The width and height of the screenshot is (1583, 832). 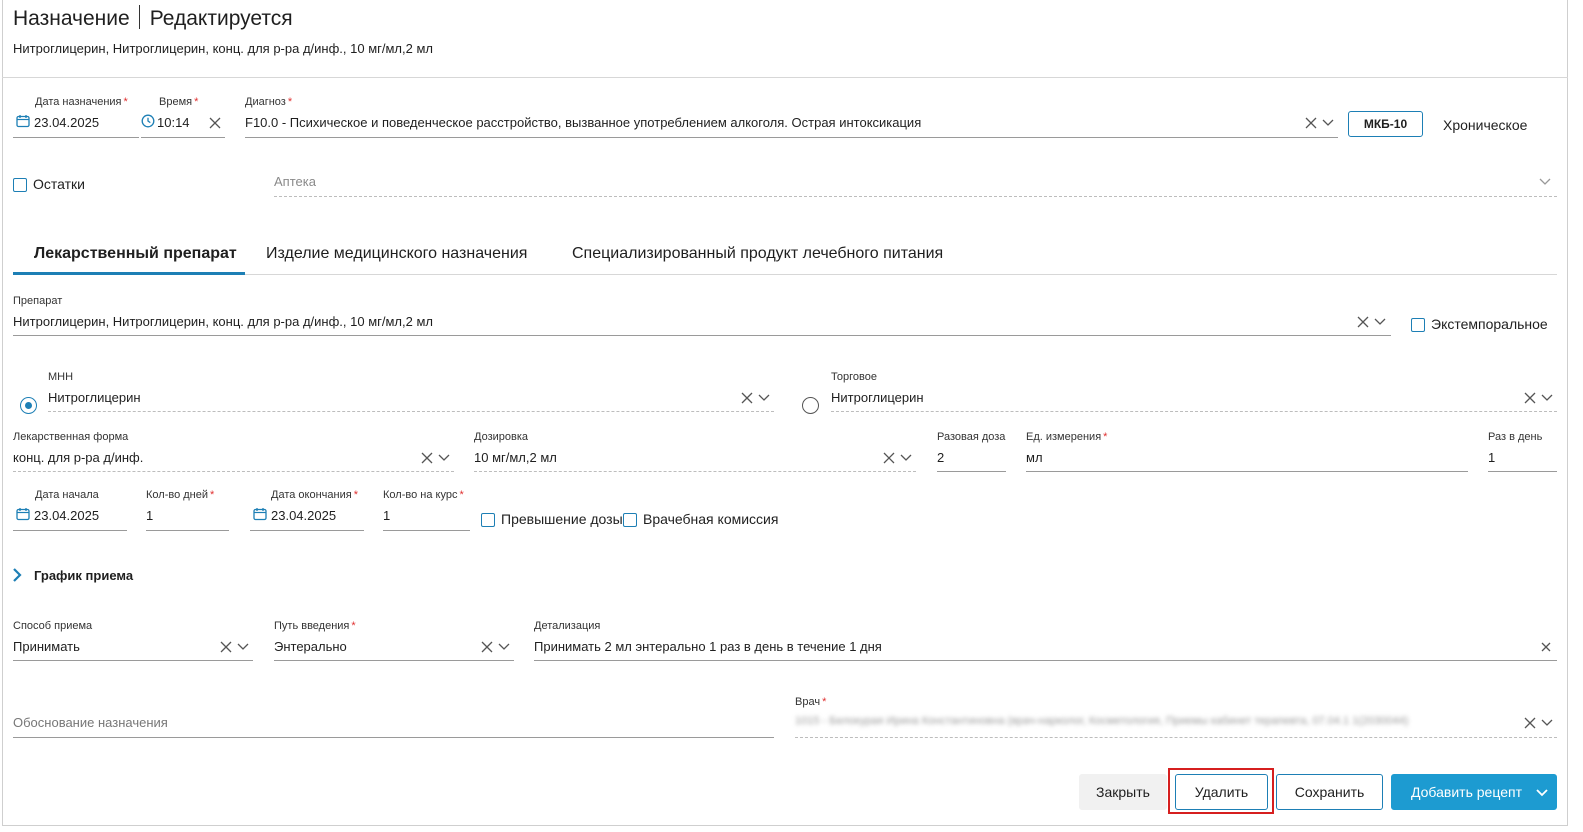 I want to click on single-dose-underline, so click(x=971, y=471).